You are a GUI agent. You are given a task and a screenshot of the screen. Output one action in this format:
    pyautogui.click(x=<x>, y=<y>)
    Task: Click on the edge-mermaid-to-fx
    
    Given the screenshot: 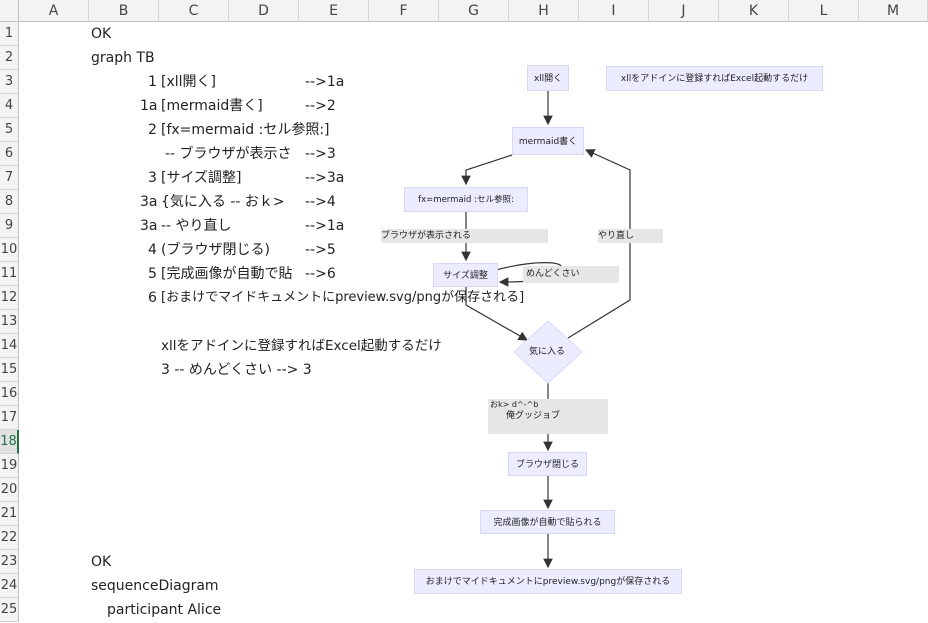 What is the action you would take?
    pyautogui.click(x=487, y=170)
    